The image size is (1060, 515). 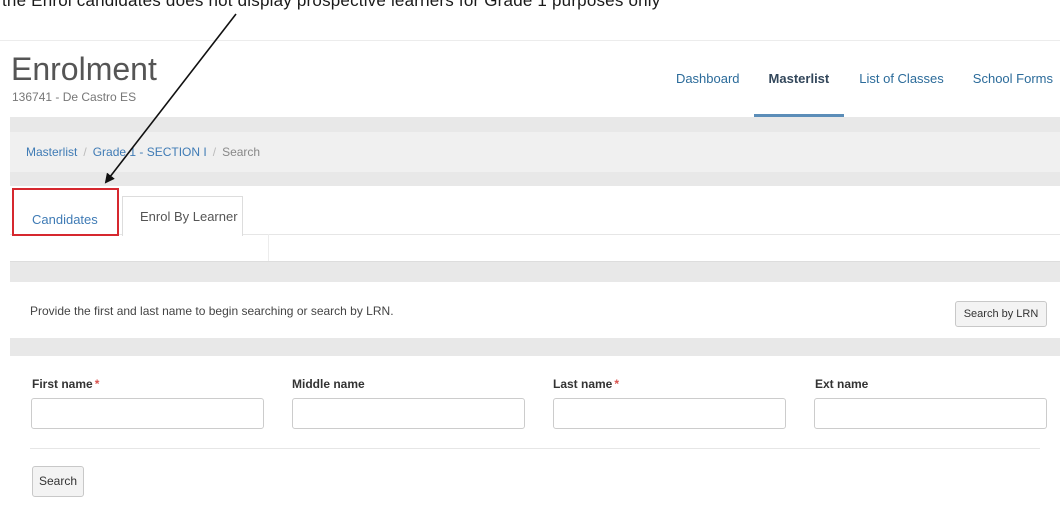 I want to click on middle-name-label: Middle name, so click(x=328, y=384).